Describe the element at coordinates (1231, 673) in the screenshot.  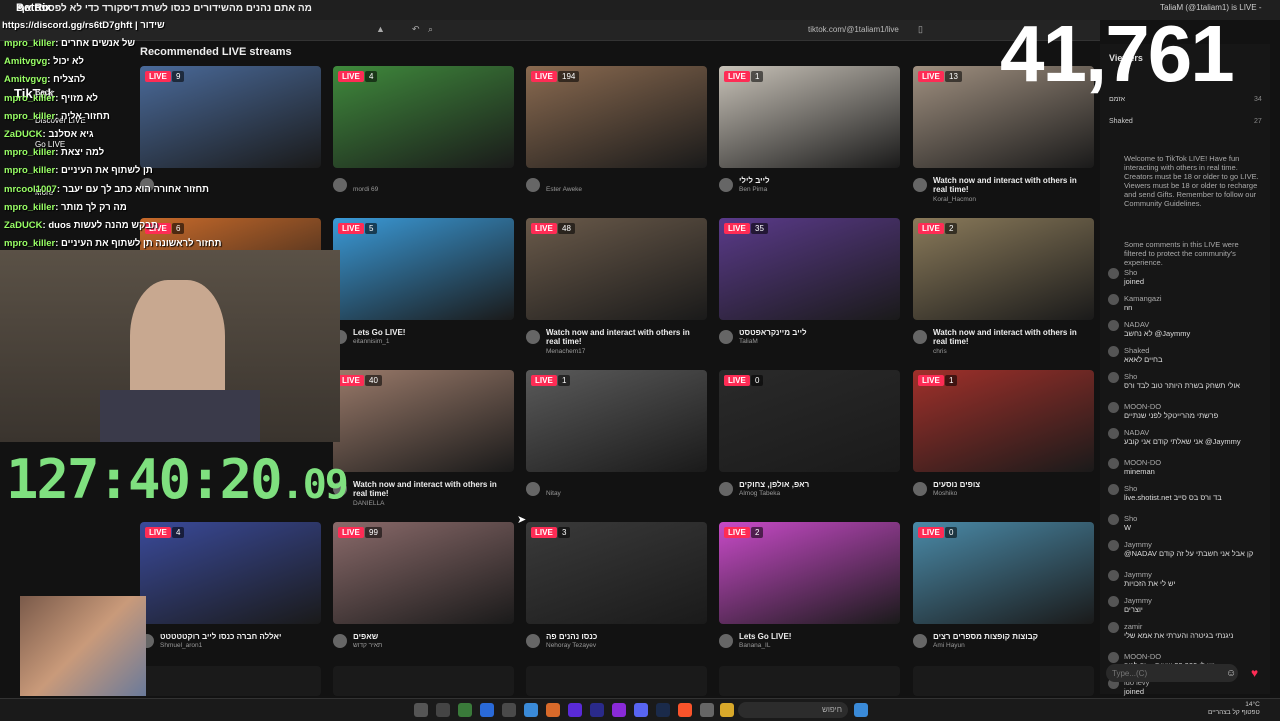
I see `emoji-icon: ☺` at that location.